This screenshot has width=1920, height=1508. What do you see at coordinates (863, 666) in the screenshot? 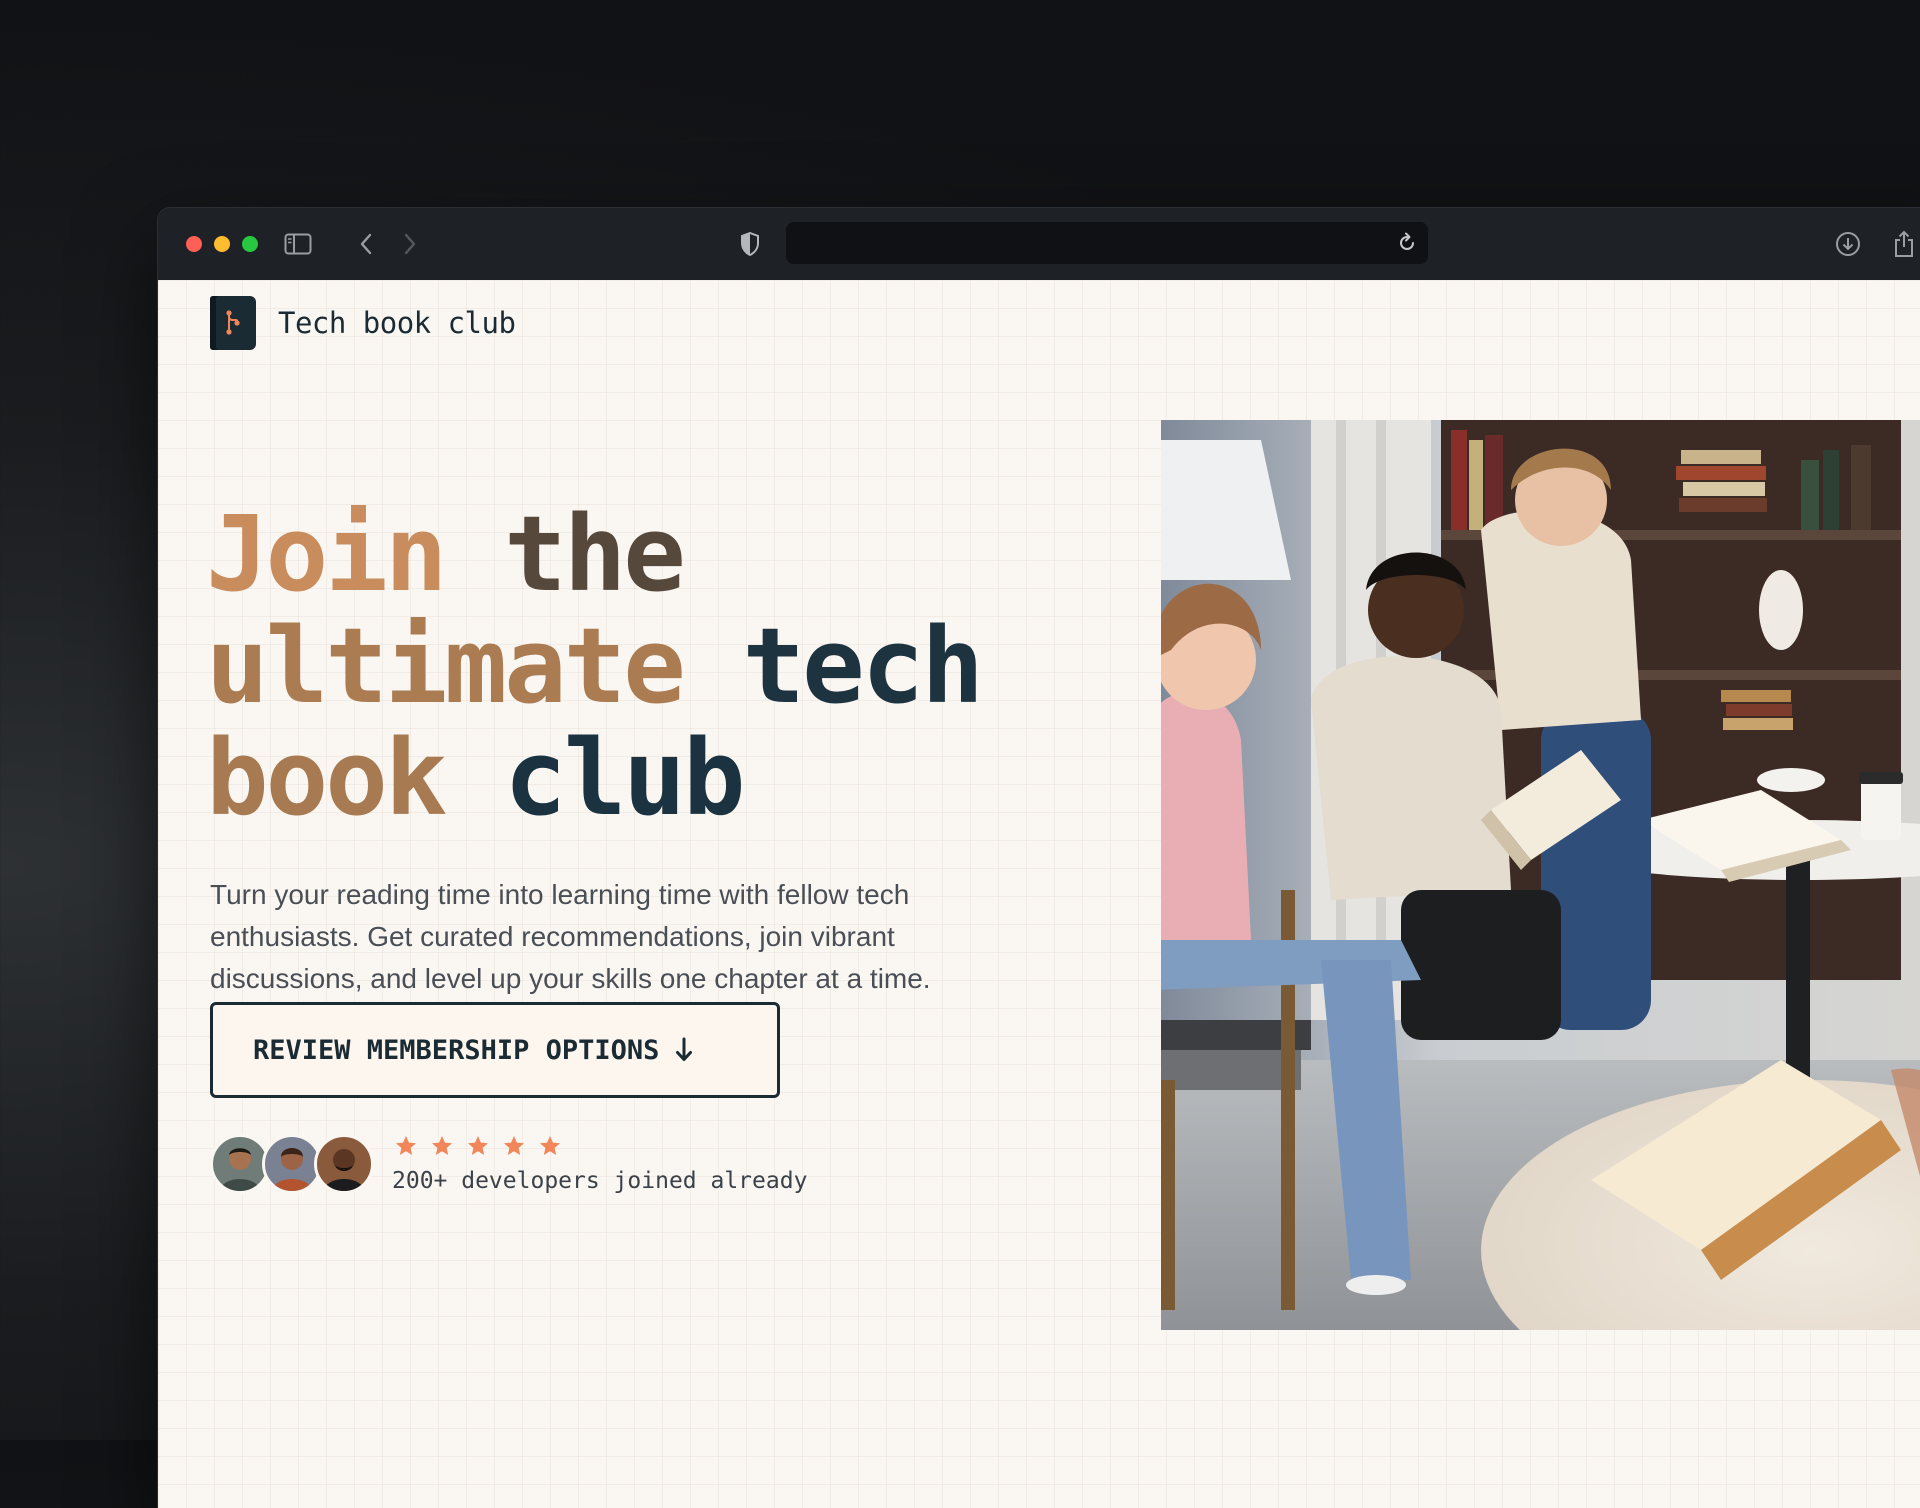
I see `hero-word: tech` at bounding box center [863, 666].